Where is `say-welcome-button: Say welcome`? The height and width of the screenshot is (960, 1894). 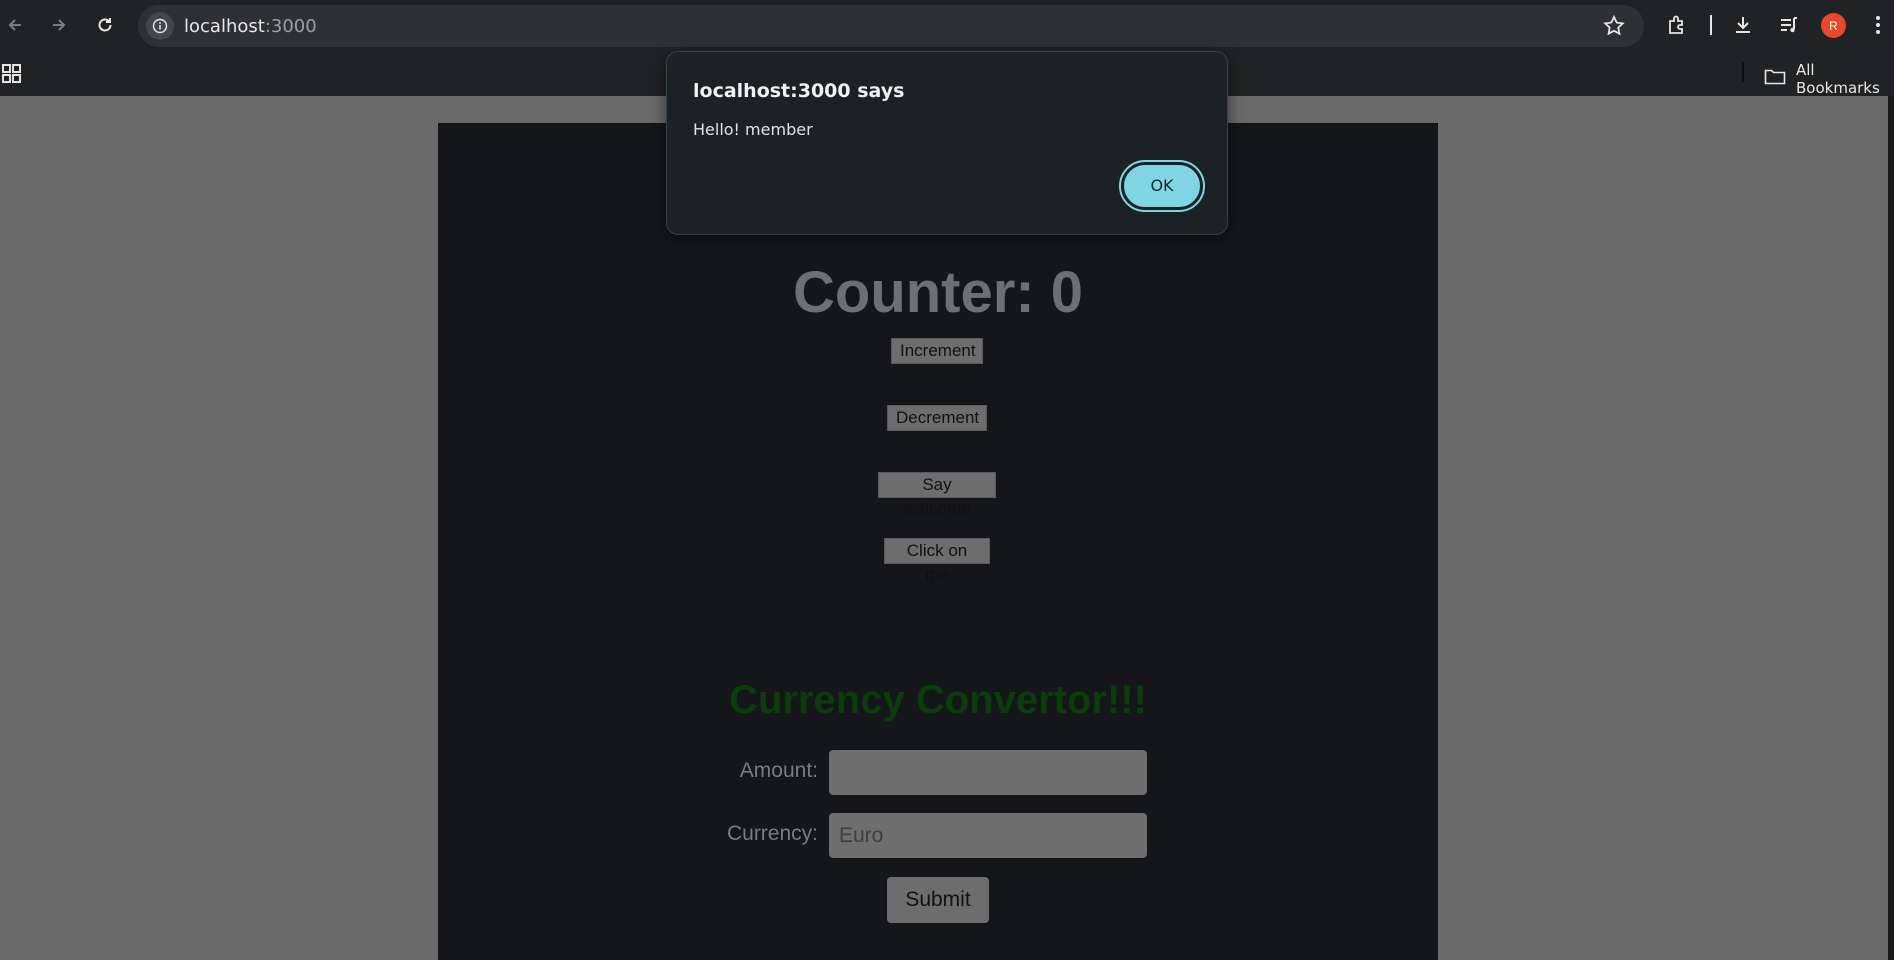 say-welcome-button: Say welcome is located at coordinates (937, 495).